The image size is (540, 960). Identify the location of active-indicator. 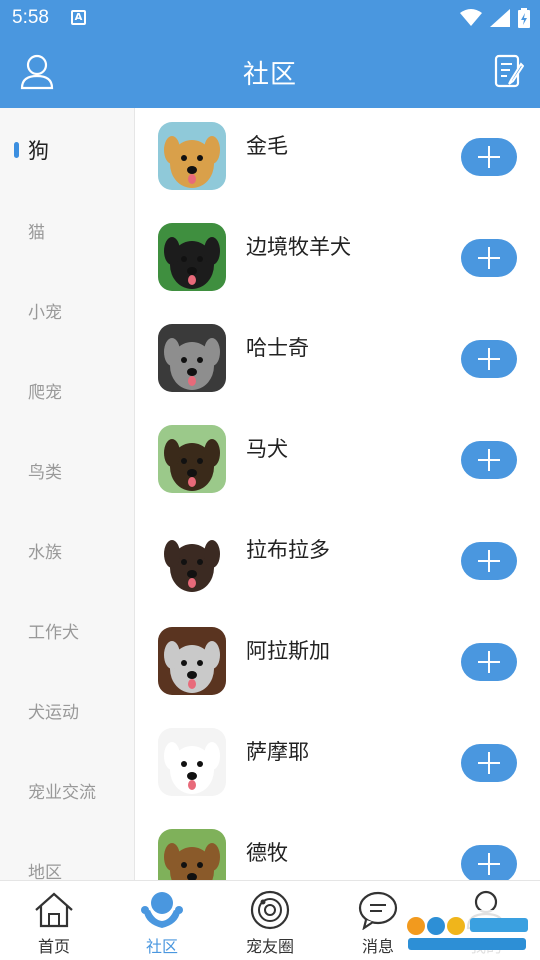
(16, 150).